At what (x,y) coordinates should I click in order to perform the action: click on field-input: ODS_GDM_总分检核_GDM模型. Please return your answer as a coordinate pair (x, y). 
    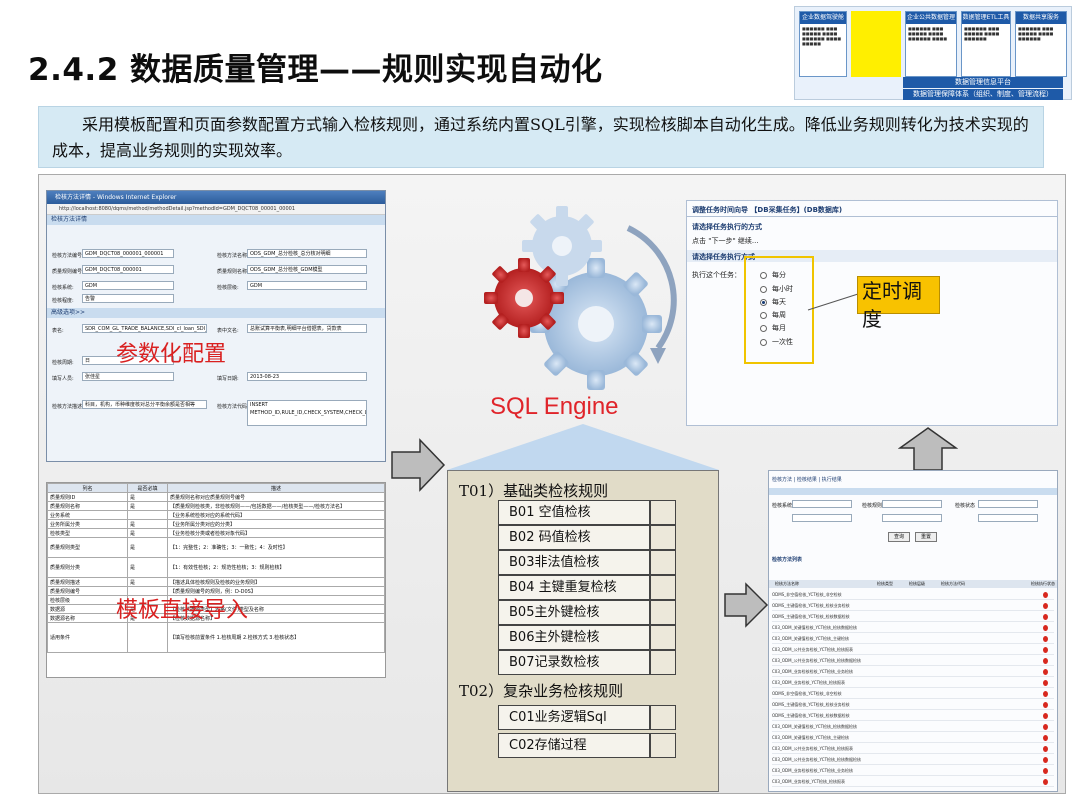
    Looking at the image, I should click on (307, 269).